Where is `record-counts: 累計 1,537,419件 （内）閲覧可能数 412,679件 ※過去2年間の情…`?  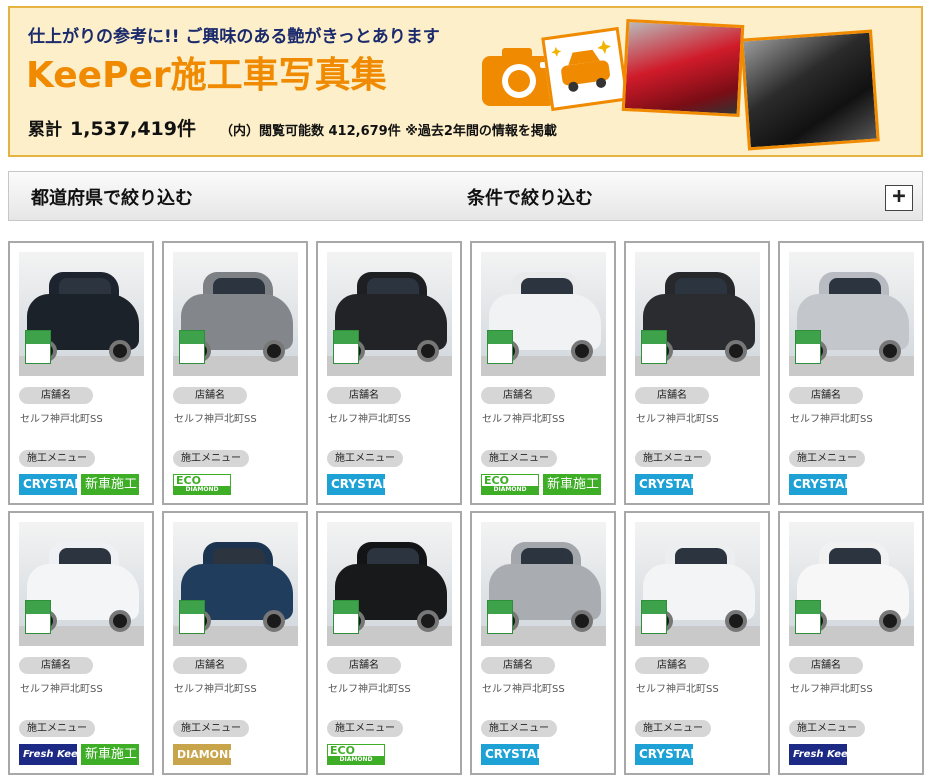
record-counts: 累計 1,537,419件 （内）閲覧可能数 412,679件 ※過去2年間の情… is located at coordinates (292, 127).